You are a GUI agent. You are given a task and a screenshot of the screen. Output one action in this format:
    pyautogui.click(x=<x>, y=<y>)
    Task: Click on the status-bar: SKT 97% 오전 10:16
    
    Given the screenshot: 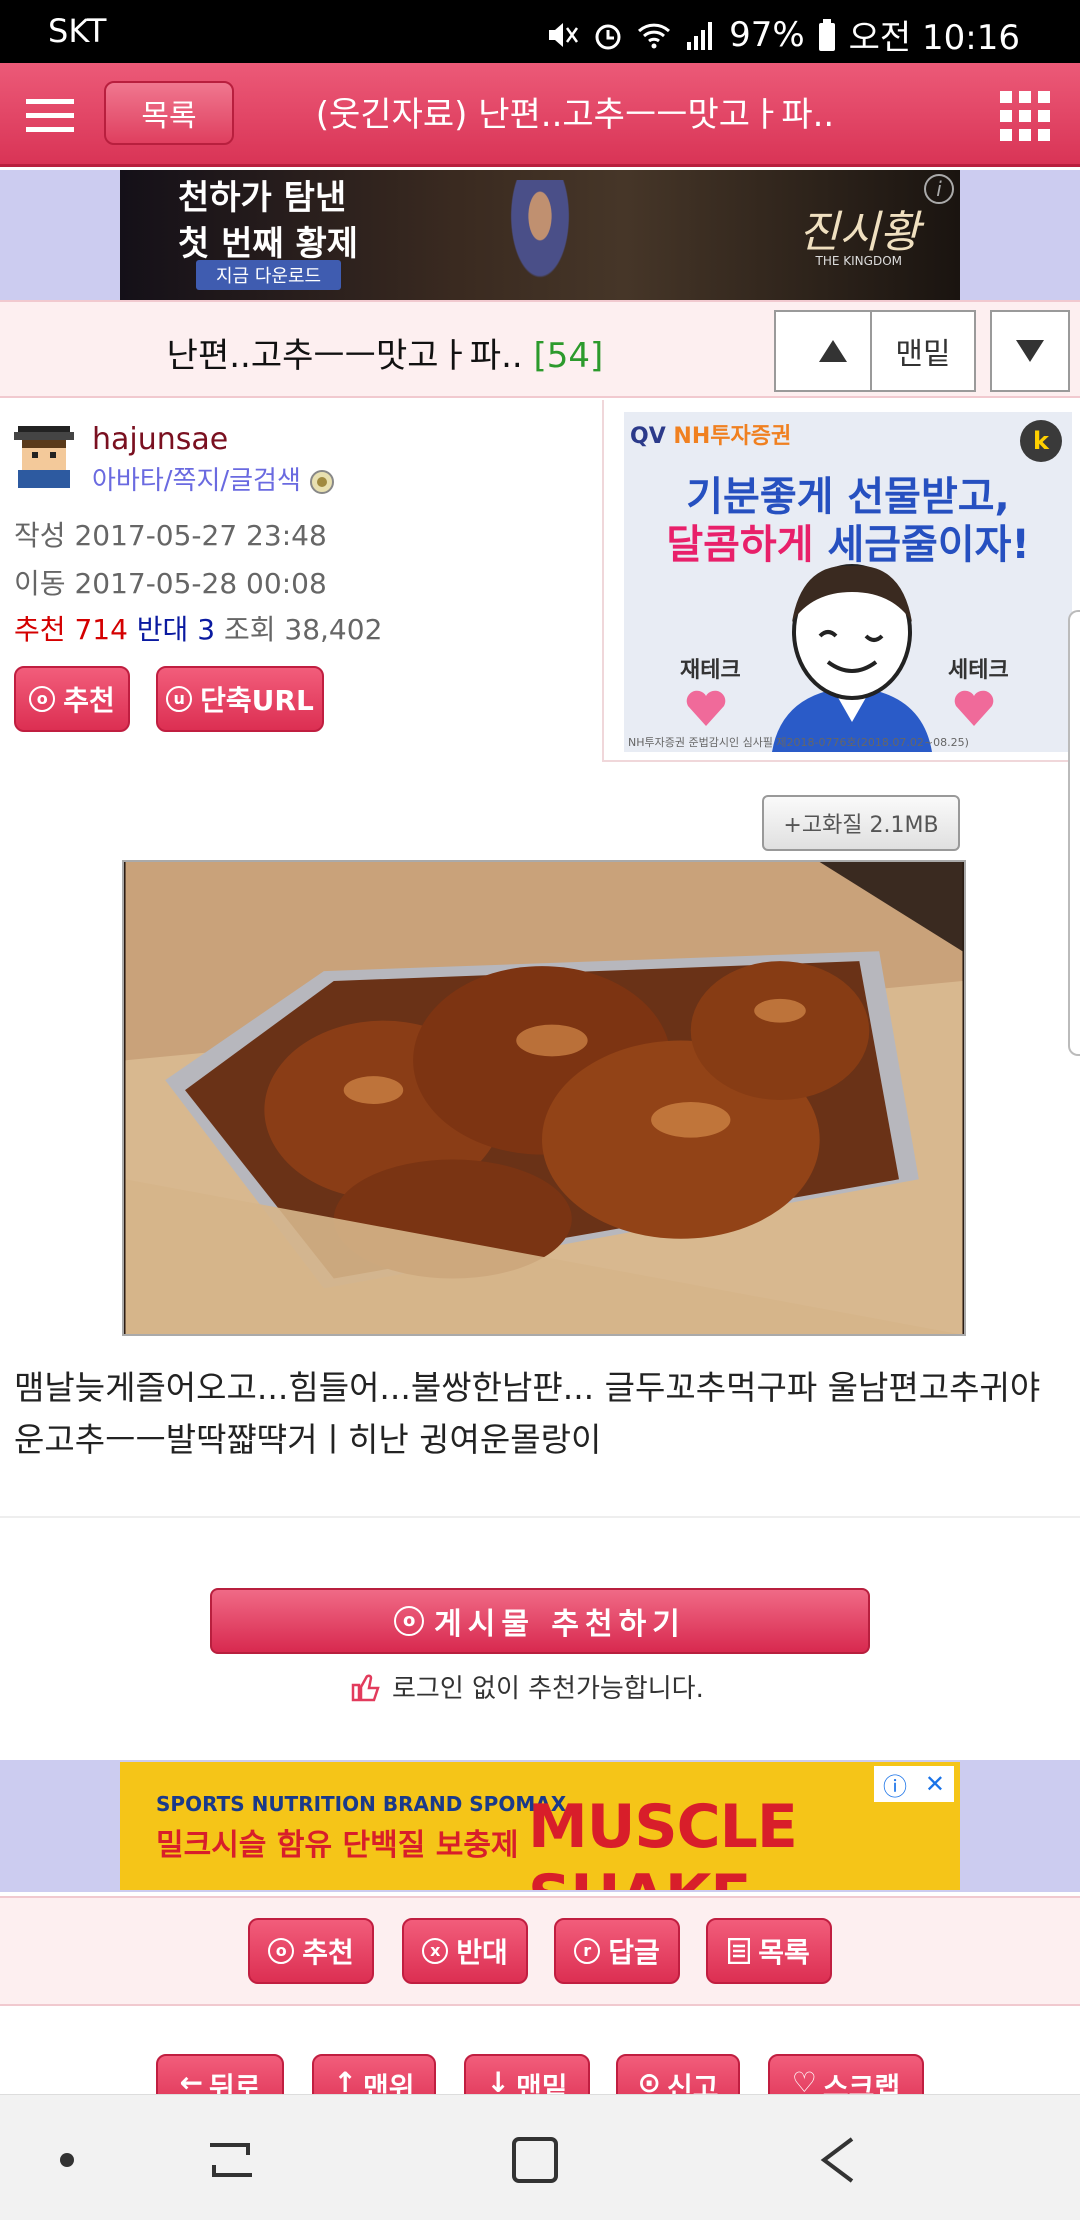 What is the action you would take?
    pyautogui.click(x=540, y=31)
    